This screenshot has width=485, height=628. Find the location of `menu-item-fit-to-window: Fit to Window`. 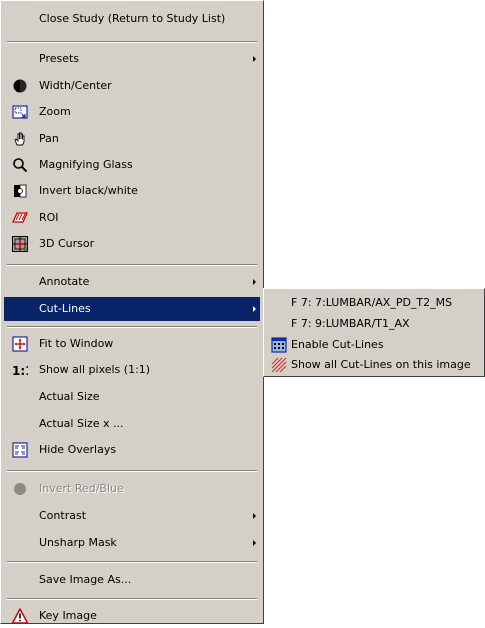

menu-item-fit-to-window: Fit to Window is located at coordinates (132, 344).